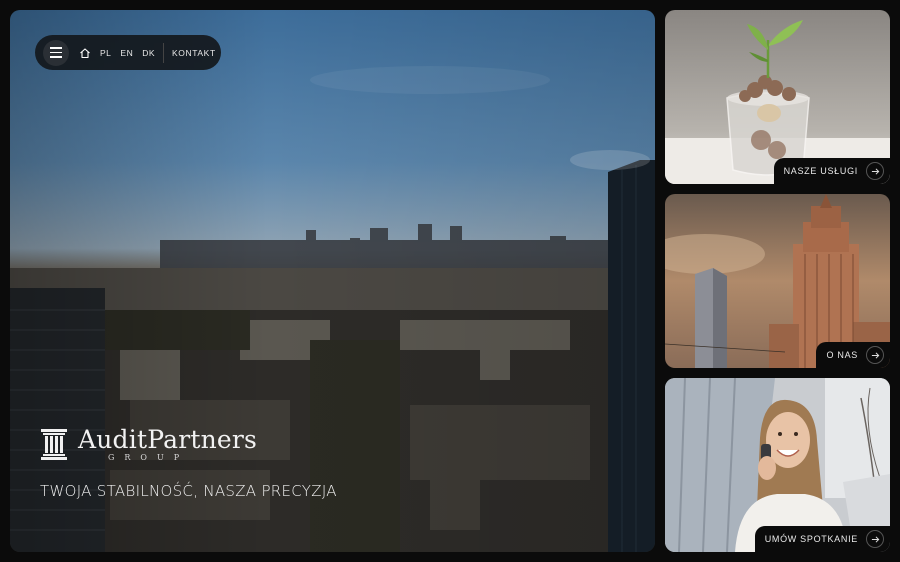 Image resolution: width=900 pixels, height=562 pixels. Describe the element at coordinates (842, 355) in the screenshot. I see `card-about-label: O NAS` at that location.